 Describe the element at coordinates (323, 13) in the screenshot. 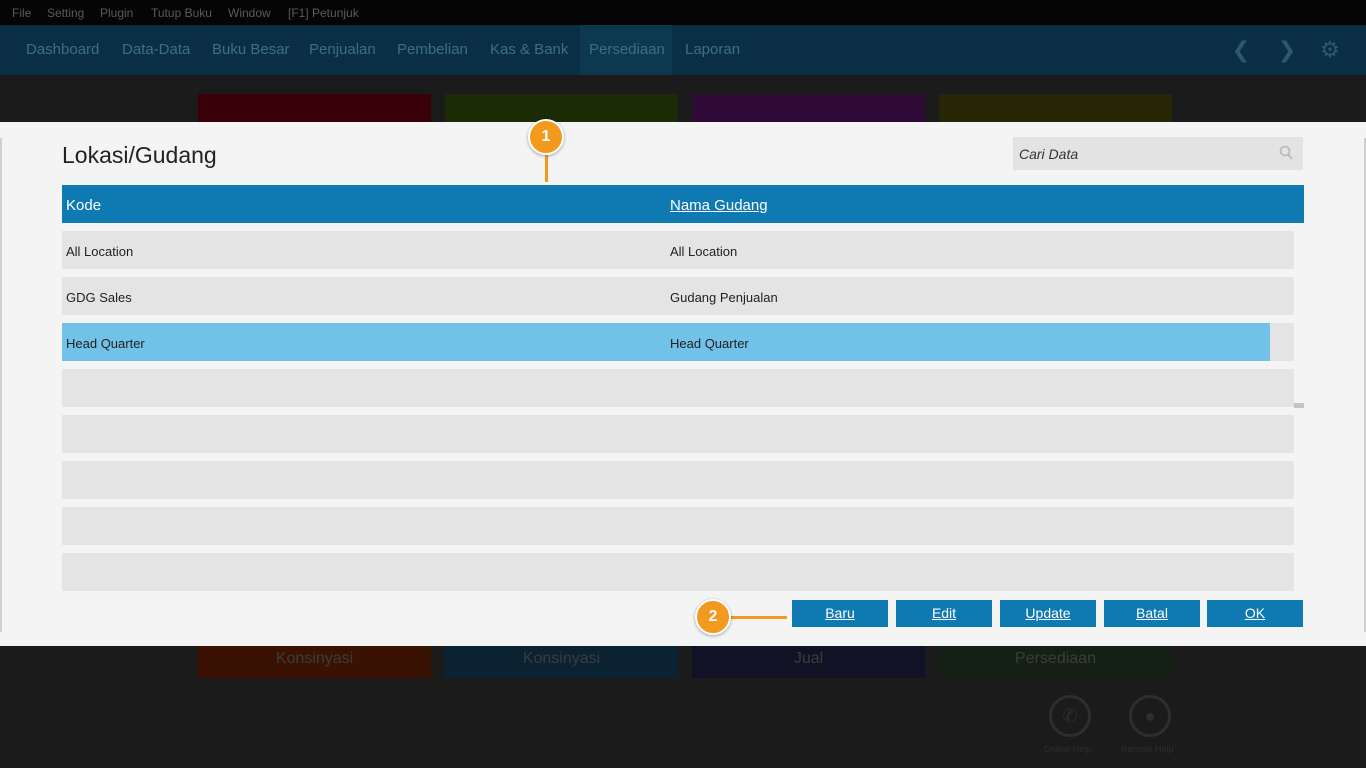

I see `menu-petunjuk: [F1] Petunjuk` at that location.